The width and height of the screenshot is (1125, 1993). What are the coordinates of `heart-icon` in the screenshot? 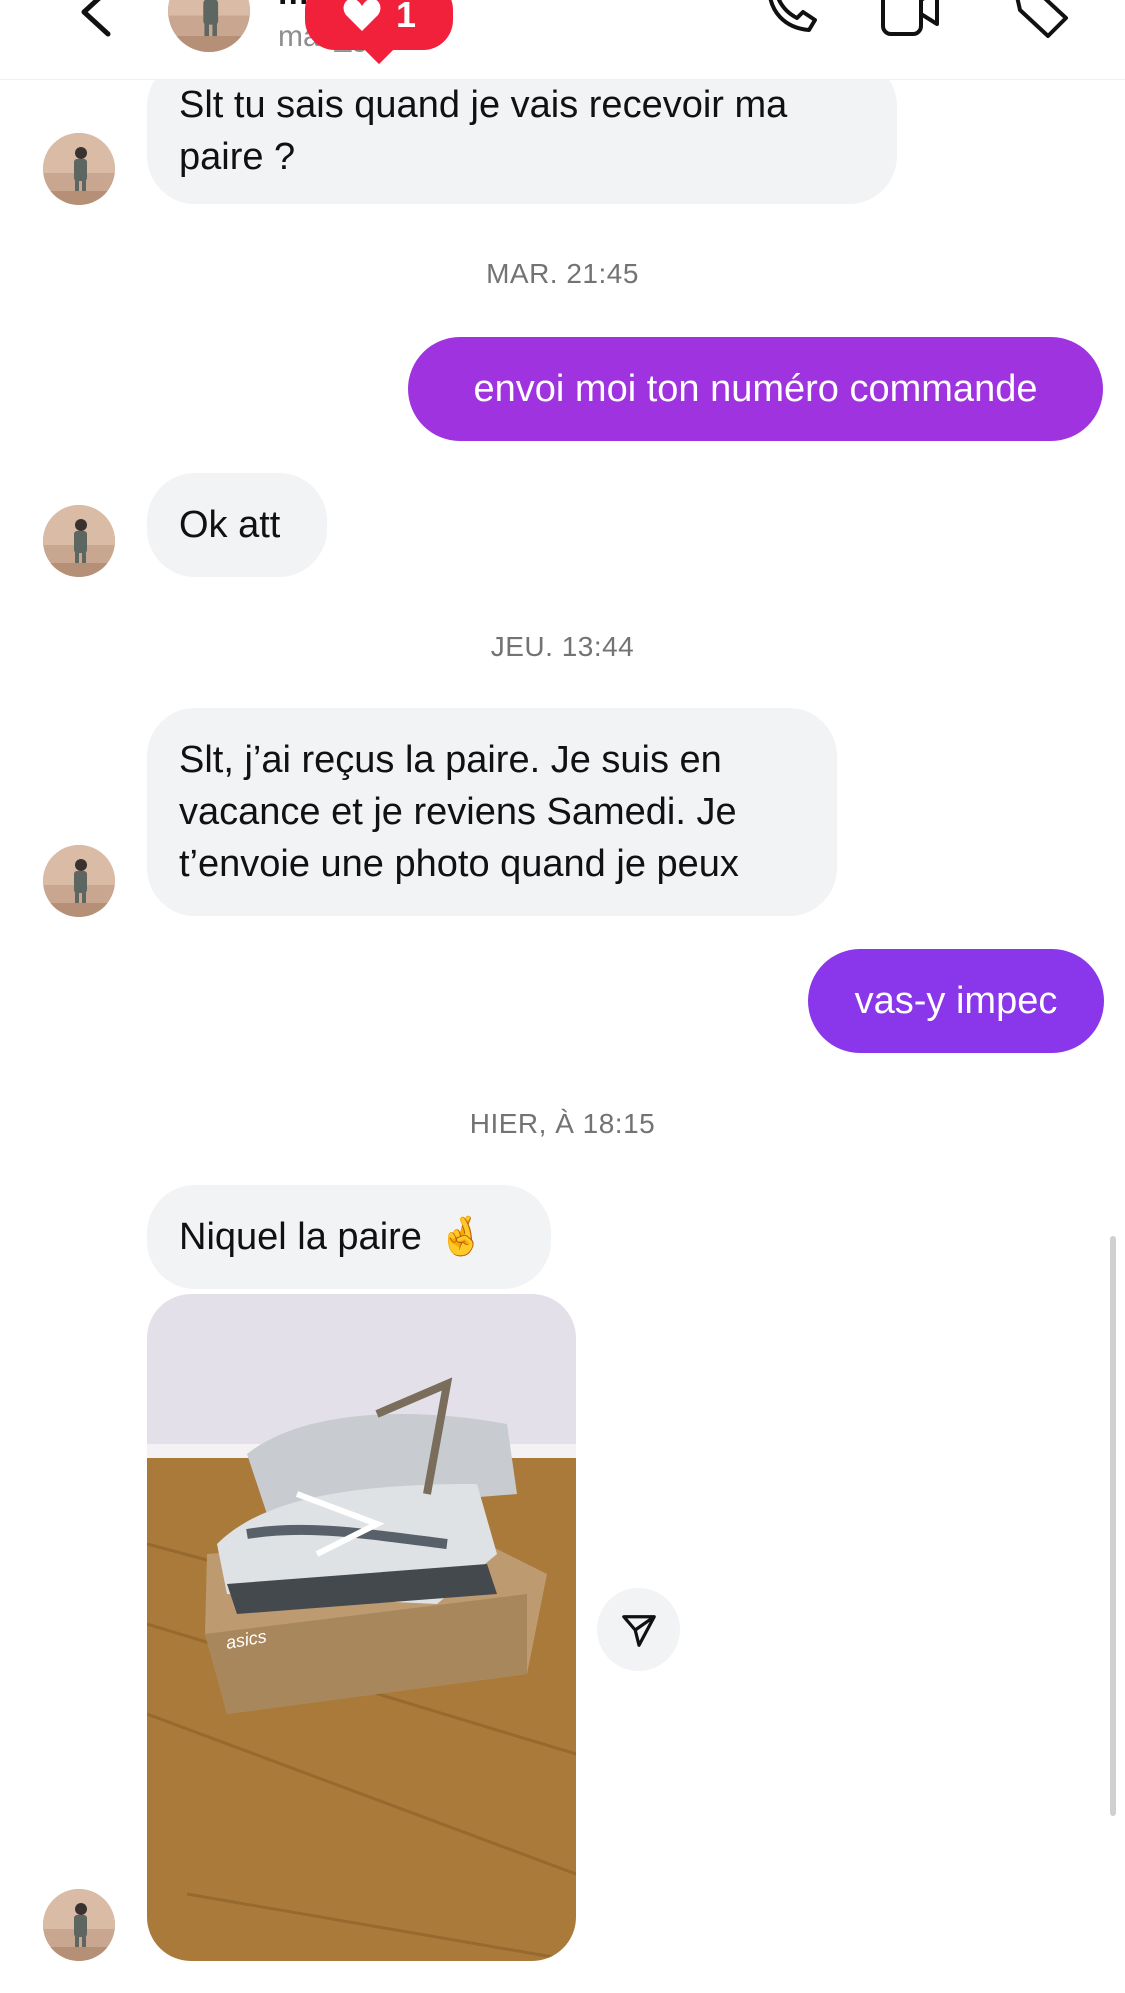 It's located at (362, 15).